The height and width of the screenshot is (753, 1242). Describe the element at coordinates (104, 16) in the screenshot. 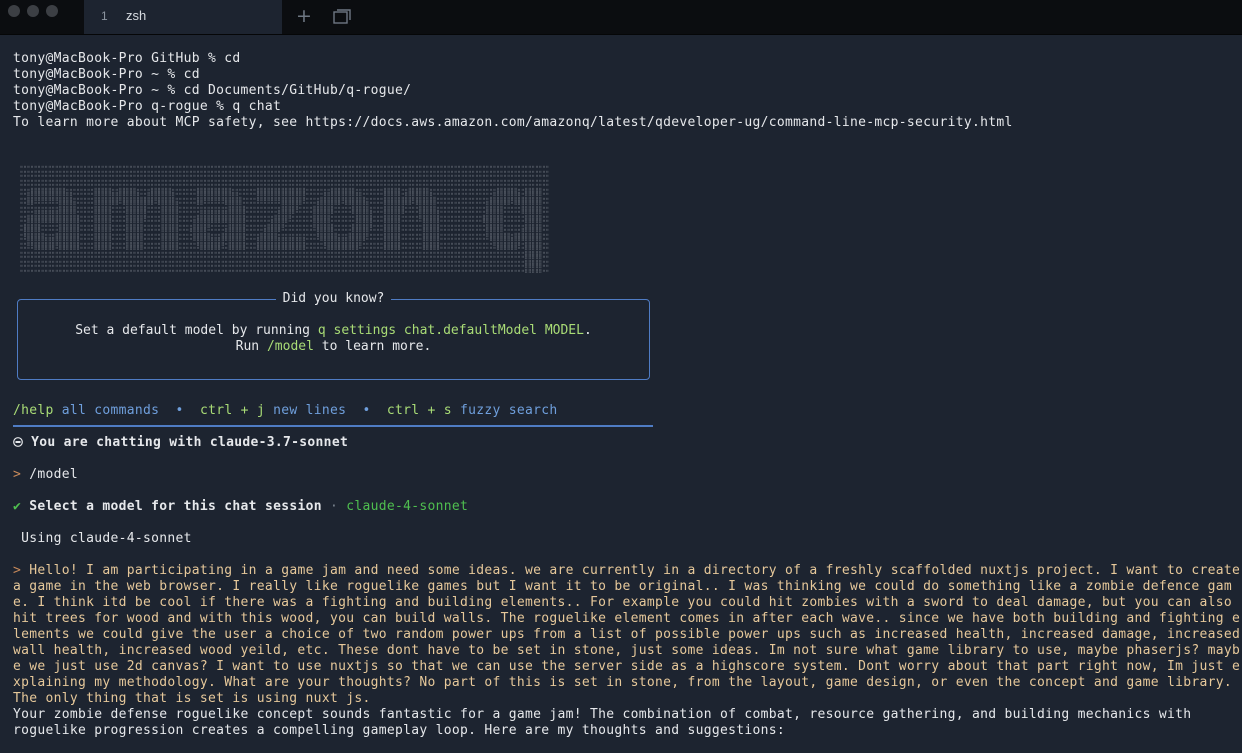

I see `tab-number: 1` at that location.